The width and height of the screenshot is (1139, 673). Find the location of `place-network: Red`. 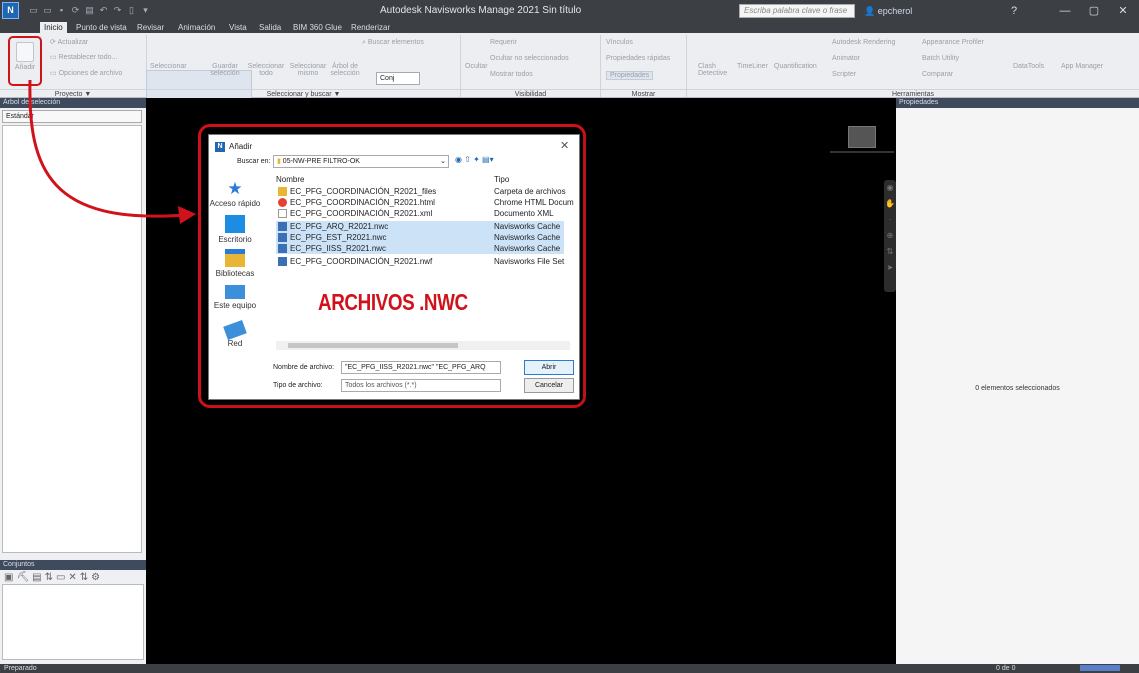

place-network: Red is located at coordinates (235, 334).